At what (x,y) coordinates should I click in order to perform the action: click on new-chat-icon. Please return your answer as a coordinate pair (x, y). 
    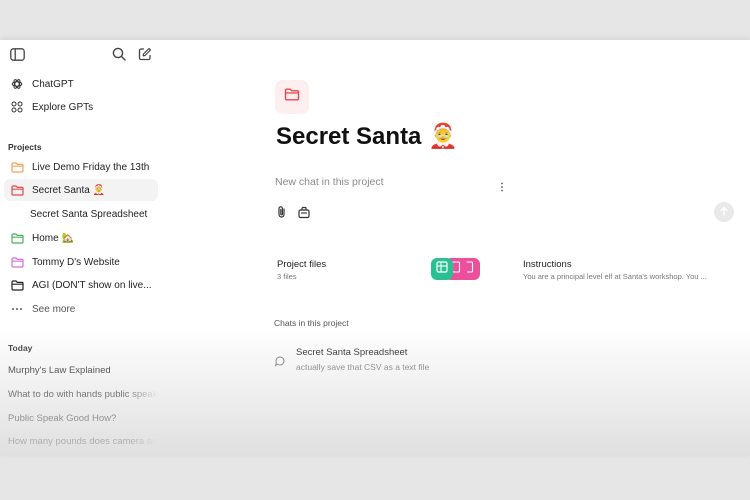
    Looking at the image, I should click on (145, 54).